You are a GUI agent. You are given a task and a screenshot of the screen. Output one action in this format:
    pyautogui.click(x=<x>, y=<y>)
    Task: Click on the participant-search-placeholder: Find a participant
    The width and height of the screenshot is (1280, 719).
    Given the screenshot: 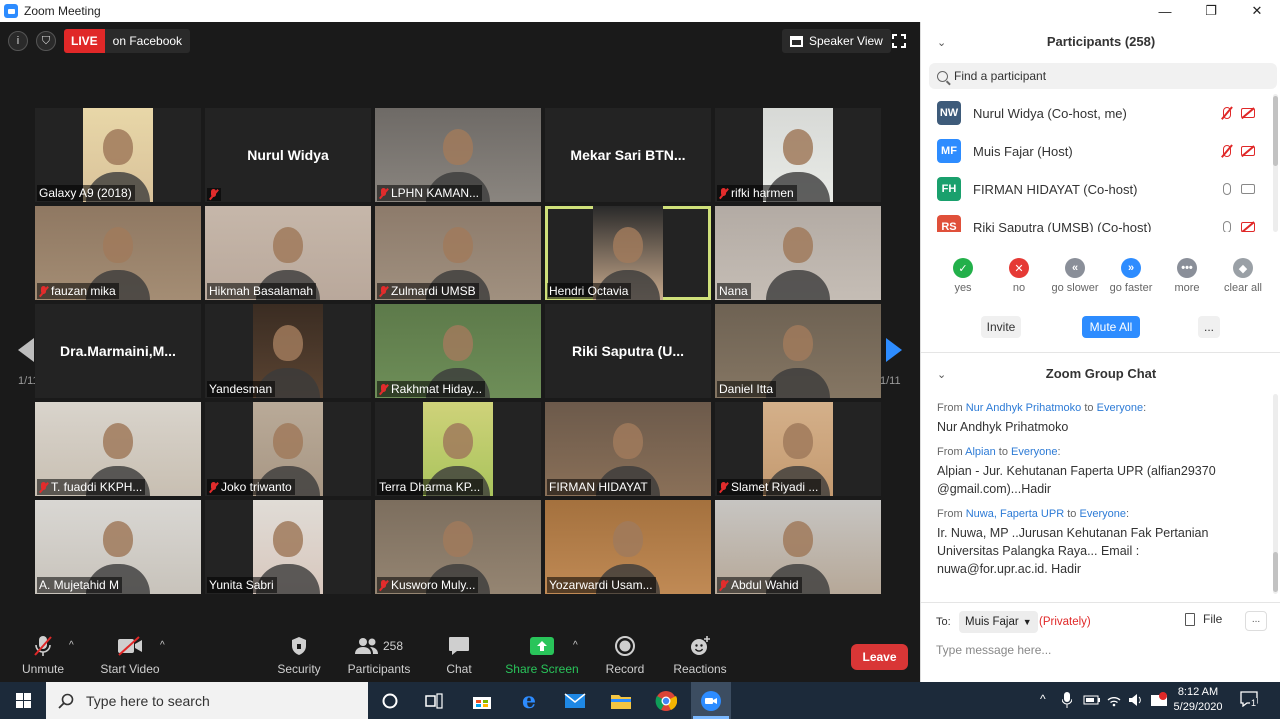 What is the action you would take?
    pyautogui.click(x=1000, y=76)
    